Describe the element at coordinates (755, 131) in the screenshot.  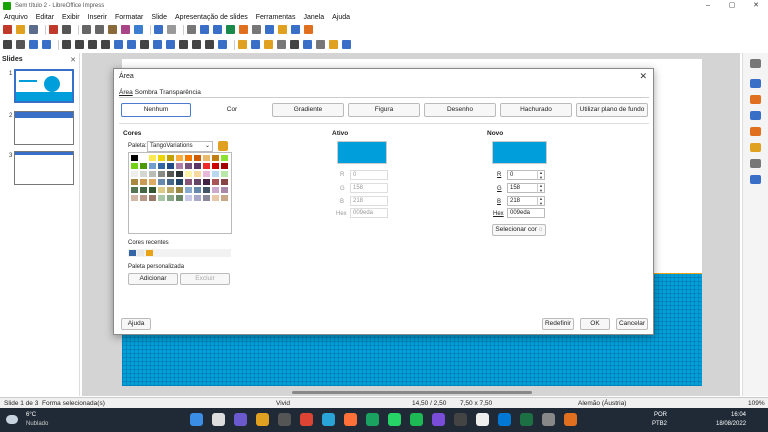
I see `master-slides-icon` at that location.